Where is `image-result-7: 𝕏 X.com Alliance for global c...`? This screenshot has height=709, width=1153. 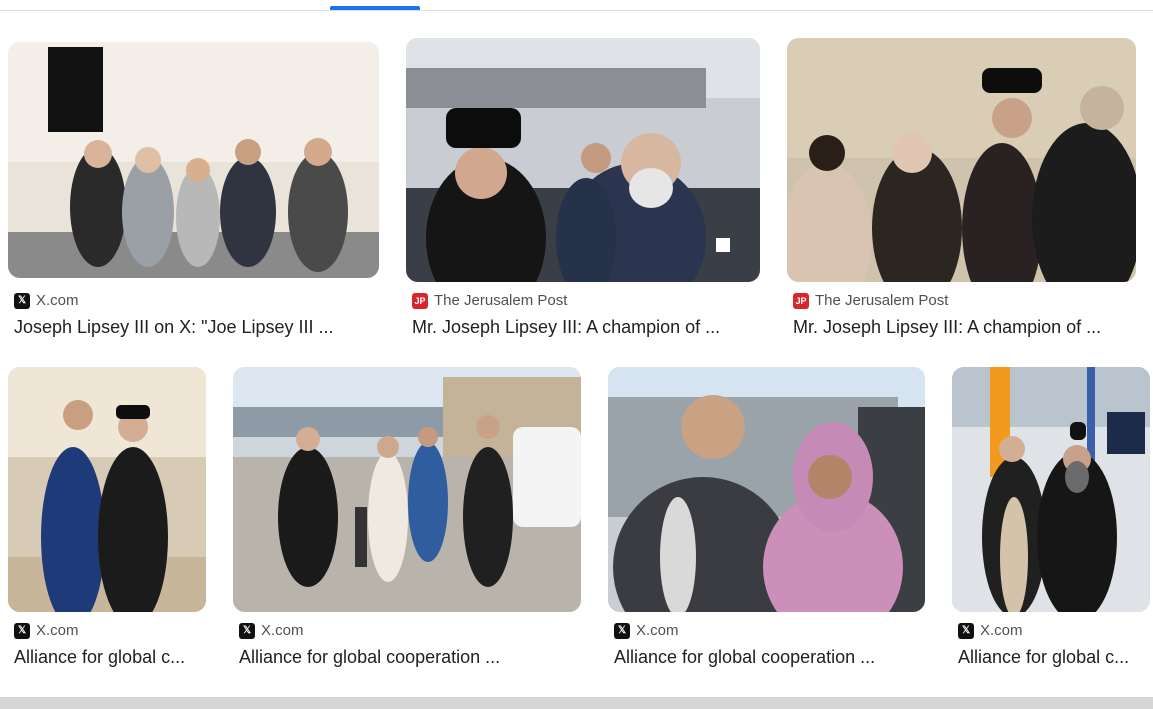
image-result-7: 𝕏 X.com Alliance for global c... is located at coordinates (1051, 519).